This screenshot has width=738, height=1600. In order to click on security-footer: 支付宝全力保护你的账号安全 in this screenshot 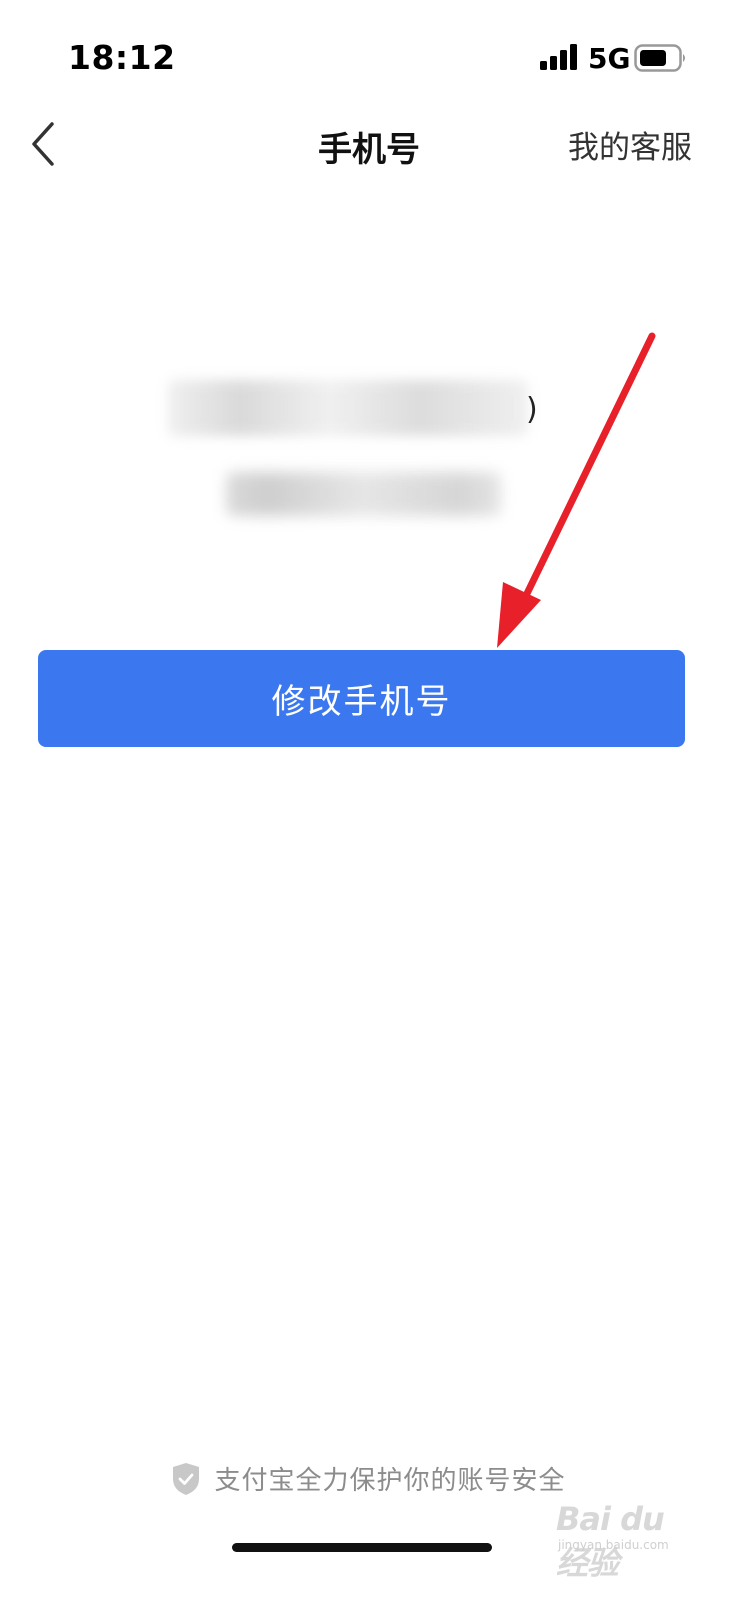, I will do `click(369, 1478)`.